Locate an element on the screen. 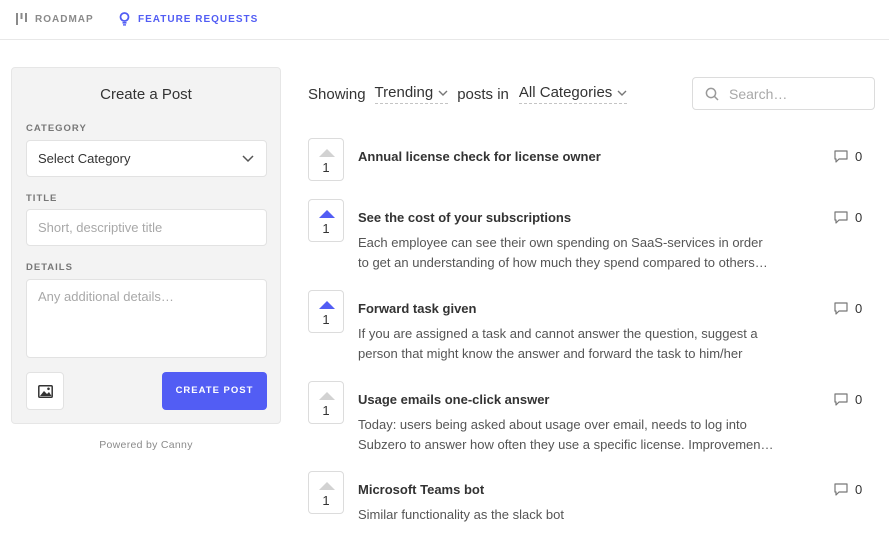 Image resolution: width=889 pixels, height=541 pixels. create-post-title: Create a Post is located at coordinates (146, 94).